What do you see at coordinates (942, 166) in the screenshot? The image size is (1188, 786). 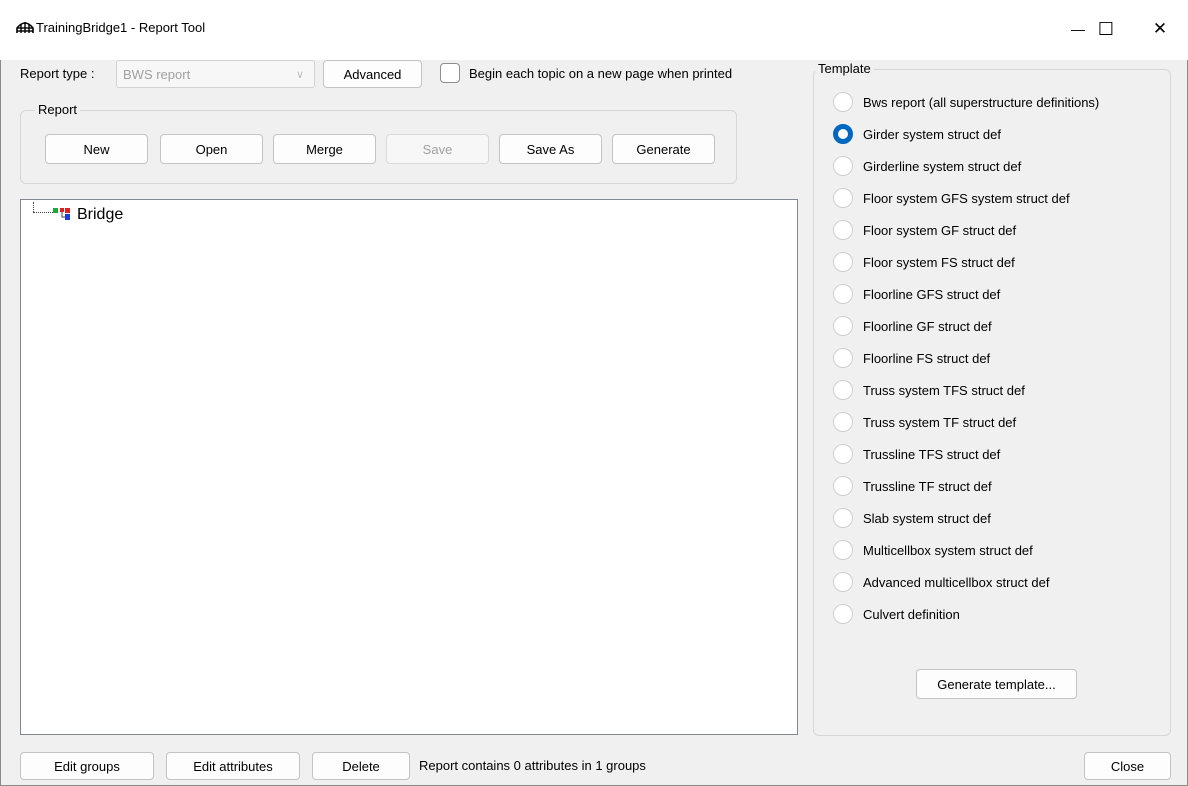 I see `template-option-label: Girderline system struct def` at bounding box center [942, 166].